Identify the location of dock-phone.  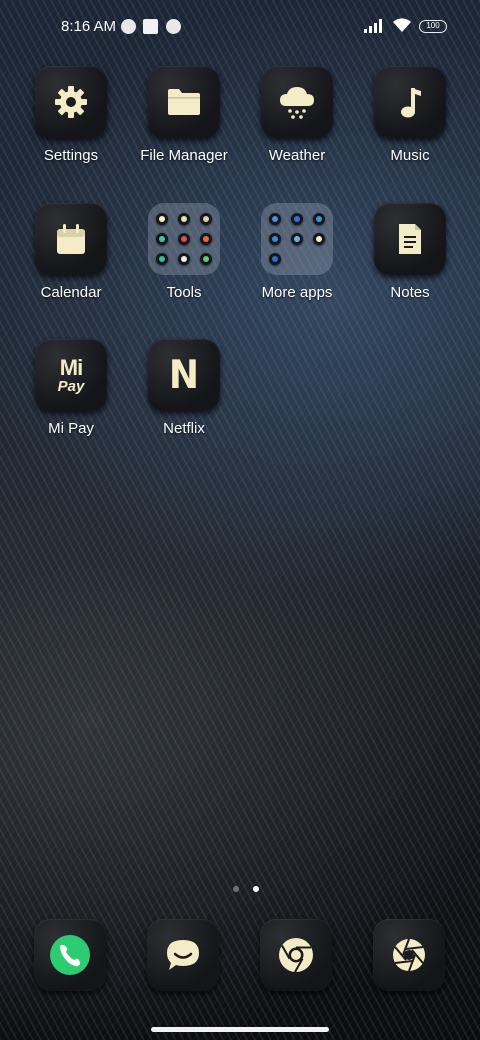
(70, 955).